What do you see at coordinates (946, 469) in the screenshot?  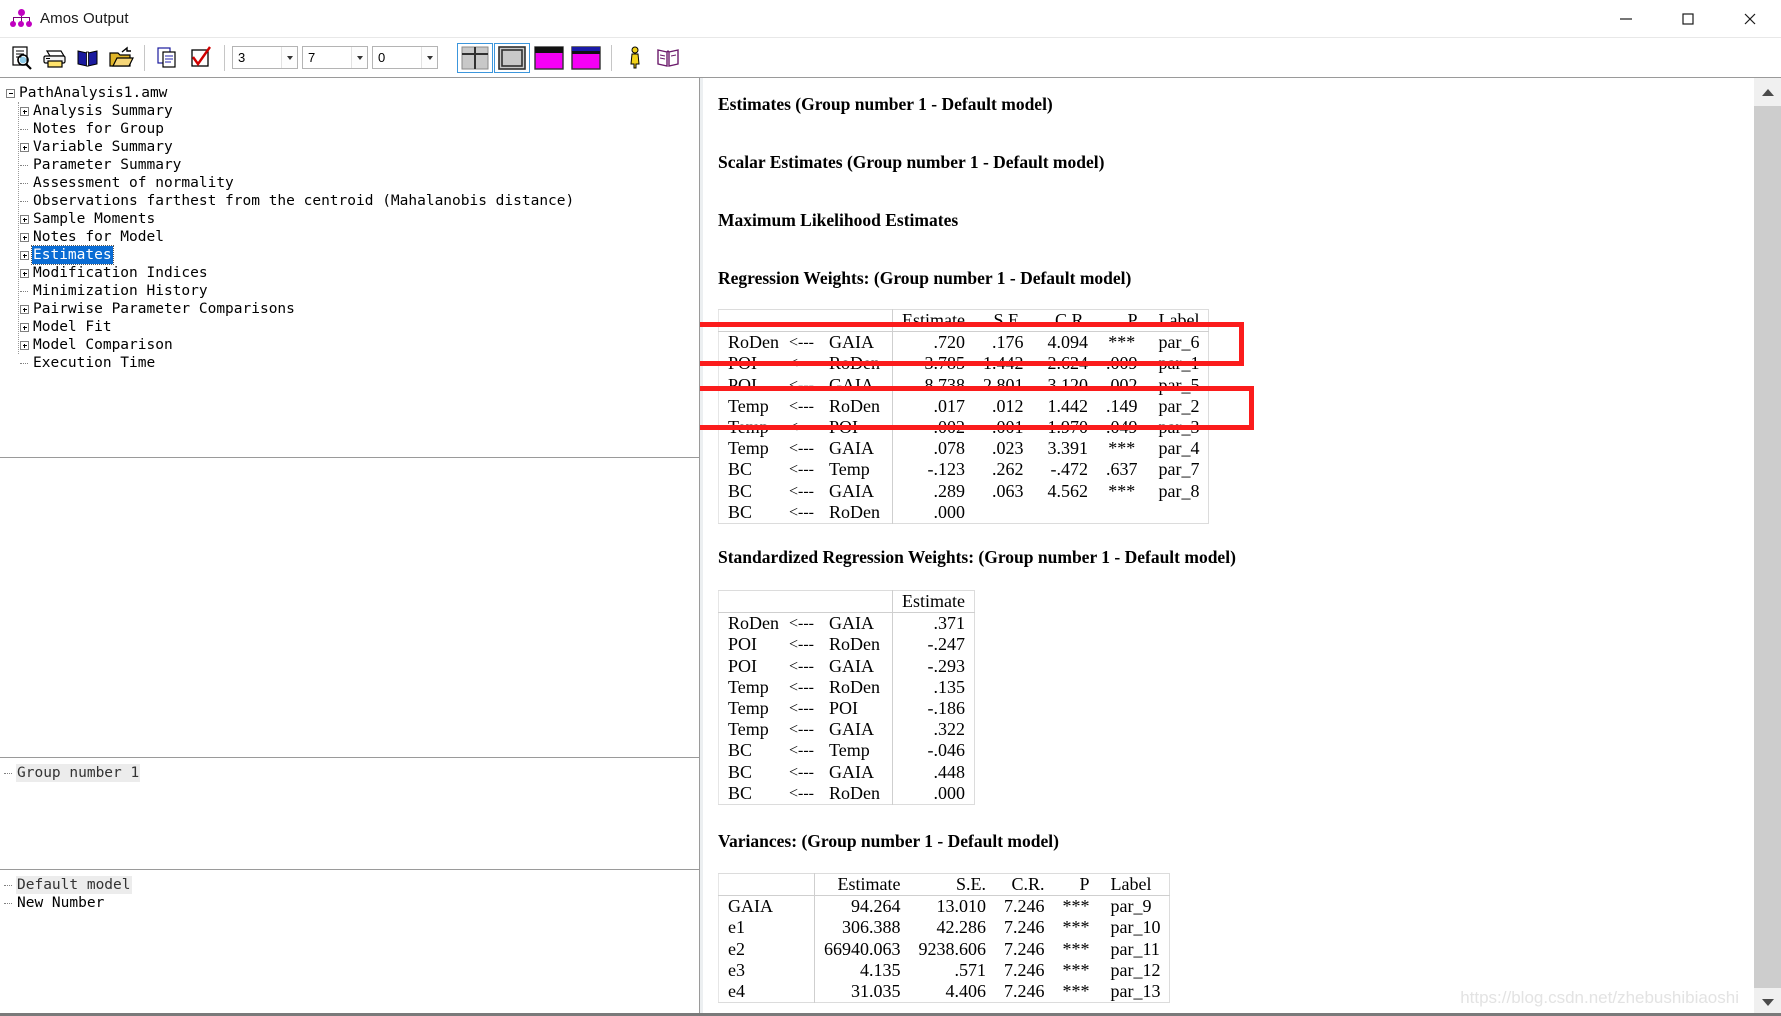 I see `cell-estimate: -.123` at bounding box center [946, 469].